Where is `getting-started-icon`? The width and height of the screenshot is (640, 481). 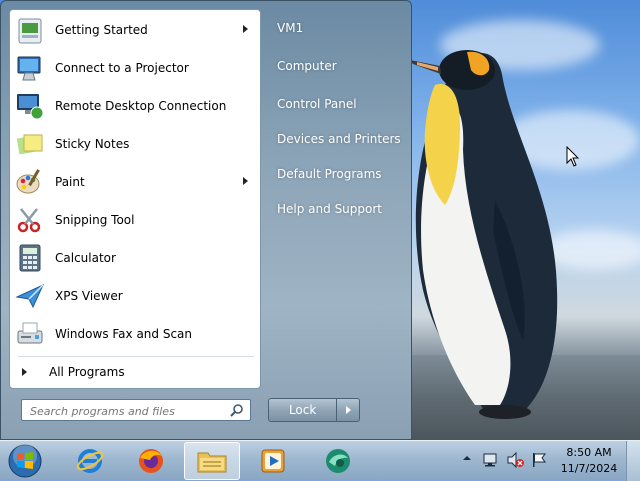 getting-started-icon is located at coordinates (30, 30).